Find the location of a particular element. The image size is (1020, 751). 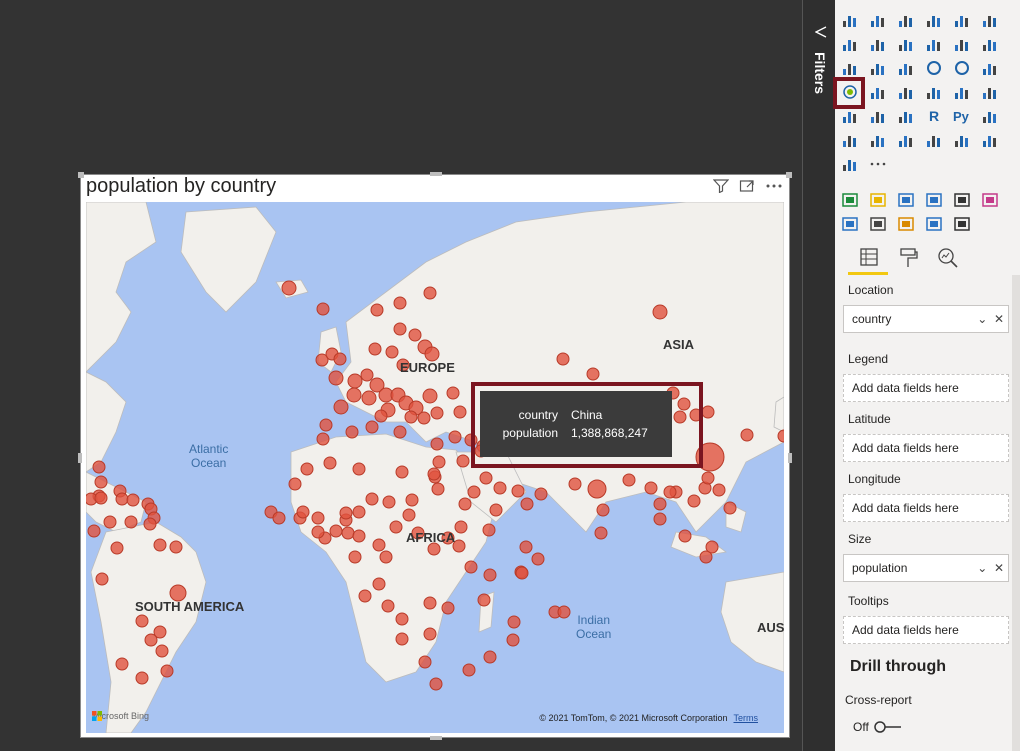

line-chart-icon is located at coordinates (850, 44).